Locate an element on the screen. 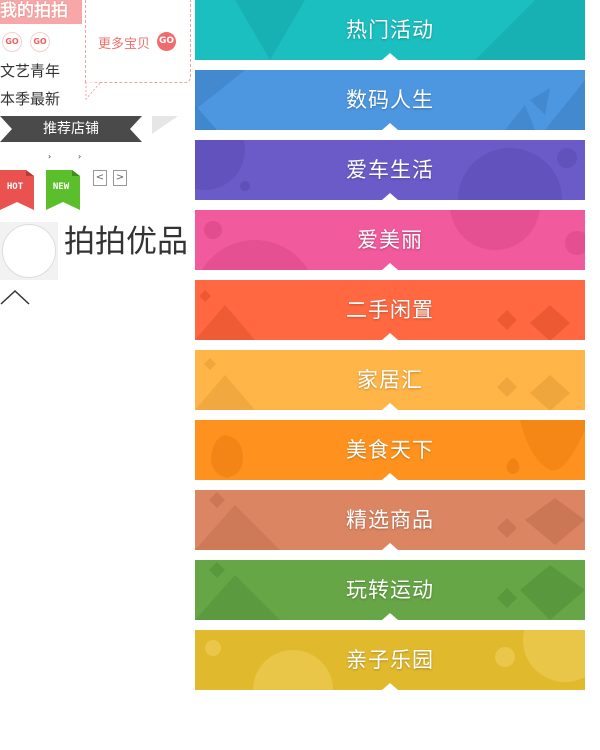 The image size is (600, 750). page-fold-icon is located at coordinates (165, 125).